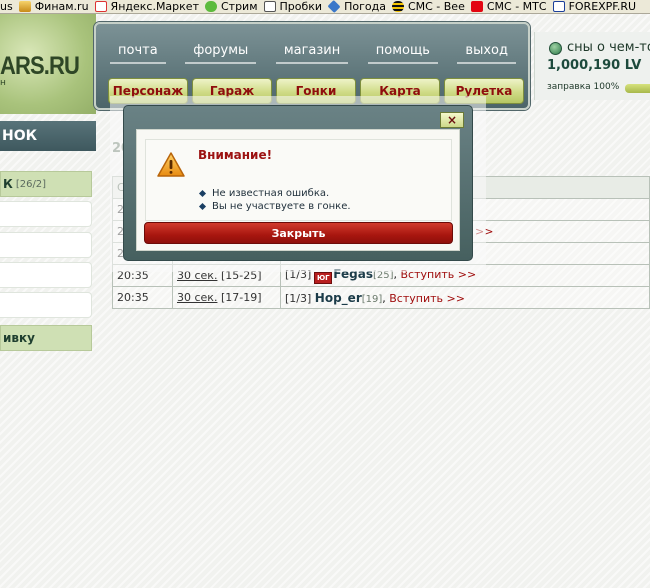  Describe the element at coordinates (298, 233) in the screenshot. I see `close-button: Закрыть` at that location.